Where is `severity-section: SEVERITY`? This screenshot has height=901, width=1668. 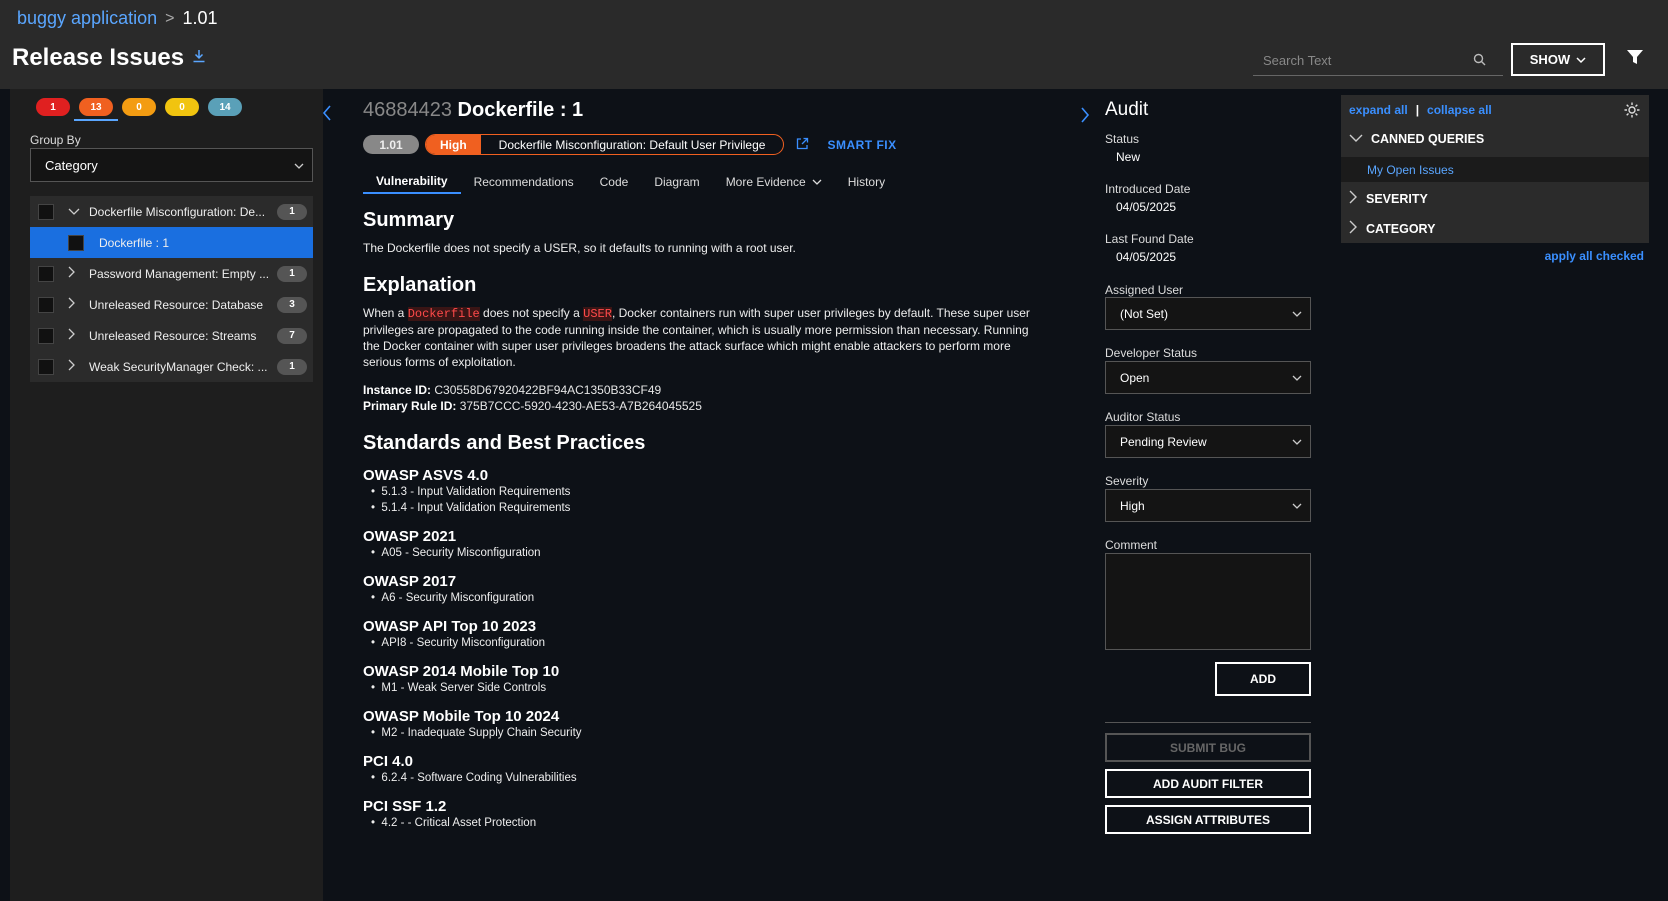 severity-section: SEVERITY is located at coordinates (1388, 198).